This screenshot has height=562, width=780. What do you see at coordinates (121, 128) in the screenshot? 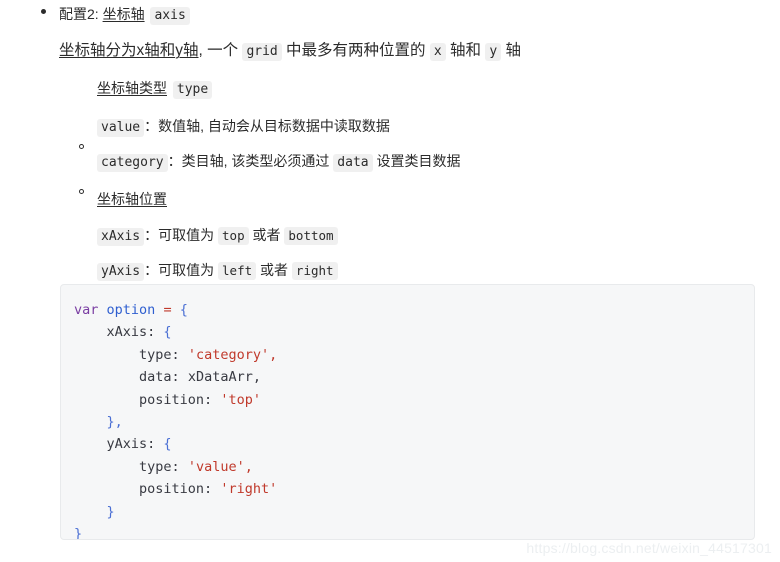
I see `inline-code-value: value` at bounding box center [121, 128].